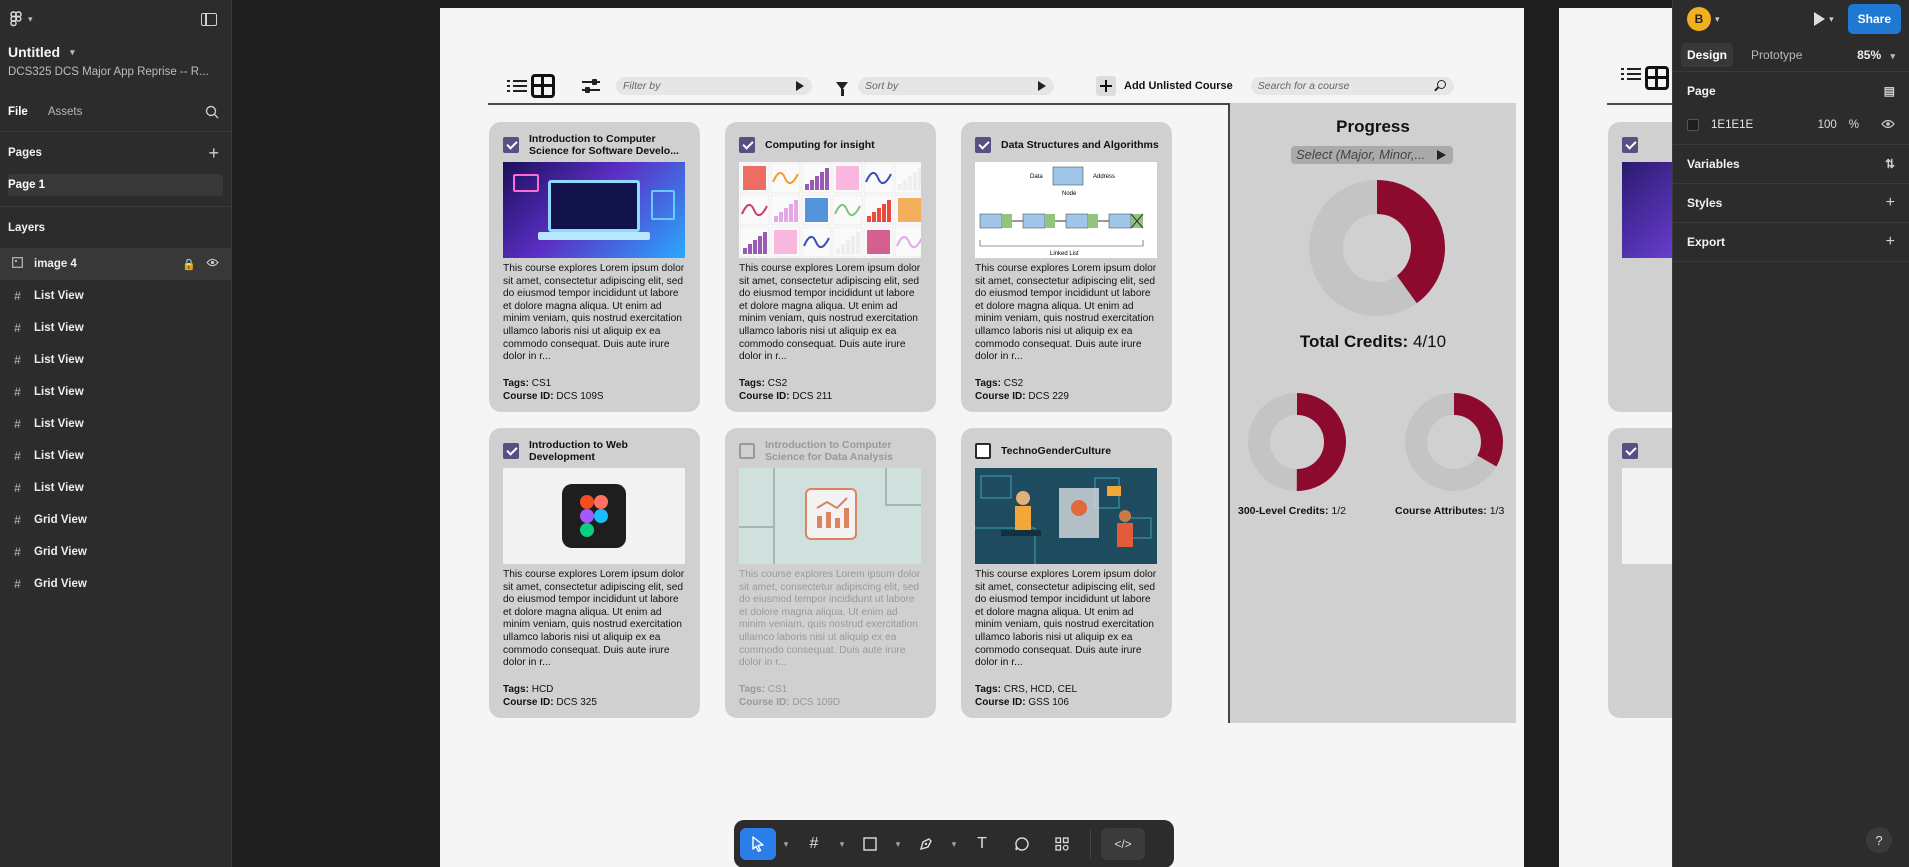  What do you see at coordinates (1699, 19) in the screenshot?
I see `avatar: B` at bounding box center [1699, 19].